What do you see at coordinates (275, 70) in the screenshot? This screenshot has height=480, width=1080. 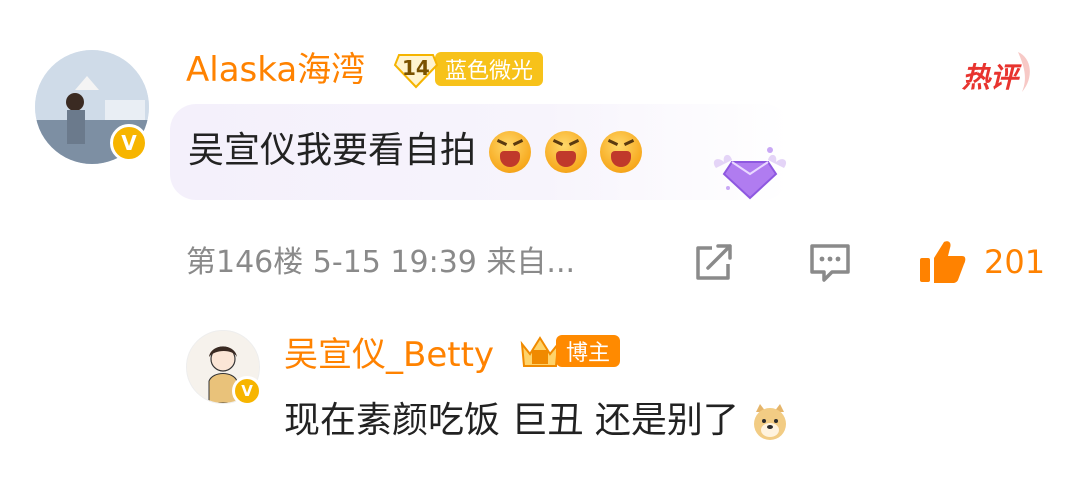 I see `commenter-username: Alaska海湾` at bounding box center [275, 70].